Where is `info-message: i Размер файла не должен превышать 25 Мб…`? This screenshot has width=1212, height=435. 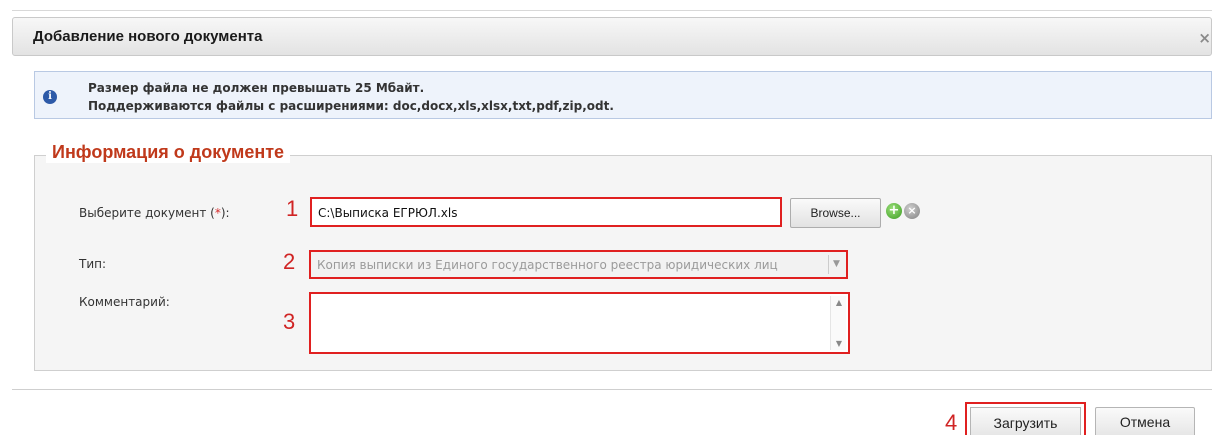
info-message: i Размер файла не должен превышать 25 Мб… is located at coordinates (623, 95).